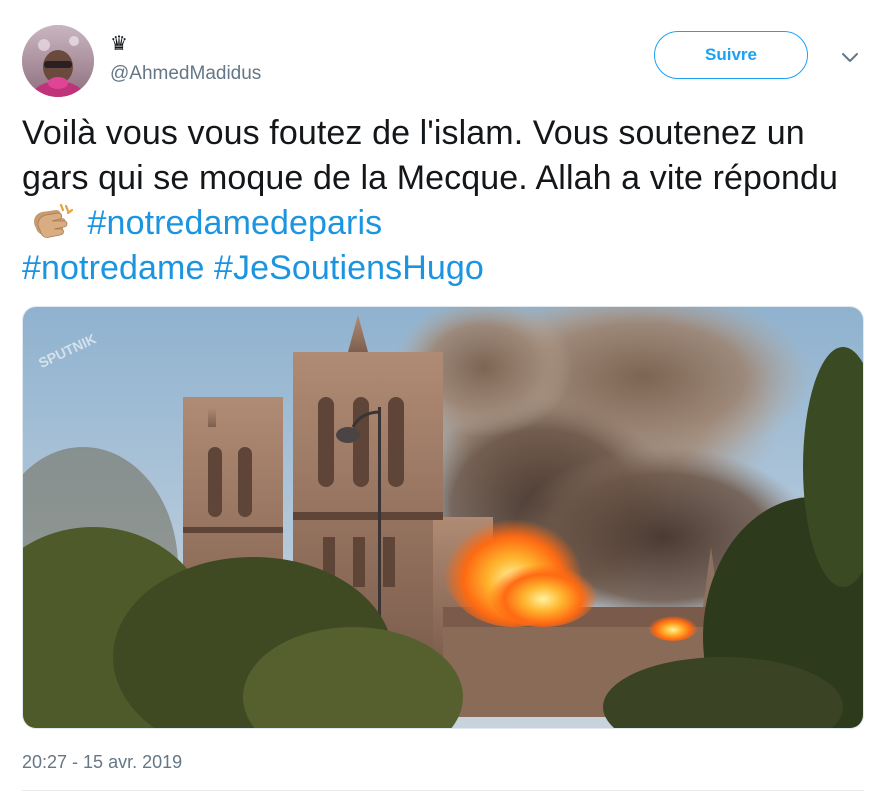 The height and width of the screenshot is (792, 882). What do you see at coordinates (102, 762) in the screenshot?
I see `tweet-timestamp: 20:27 - 15 avr. 2019` at bounding box center [102, 762].